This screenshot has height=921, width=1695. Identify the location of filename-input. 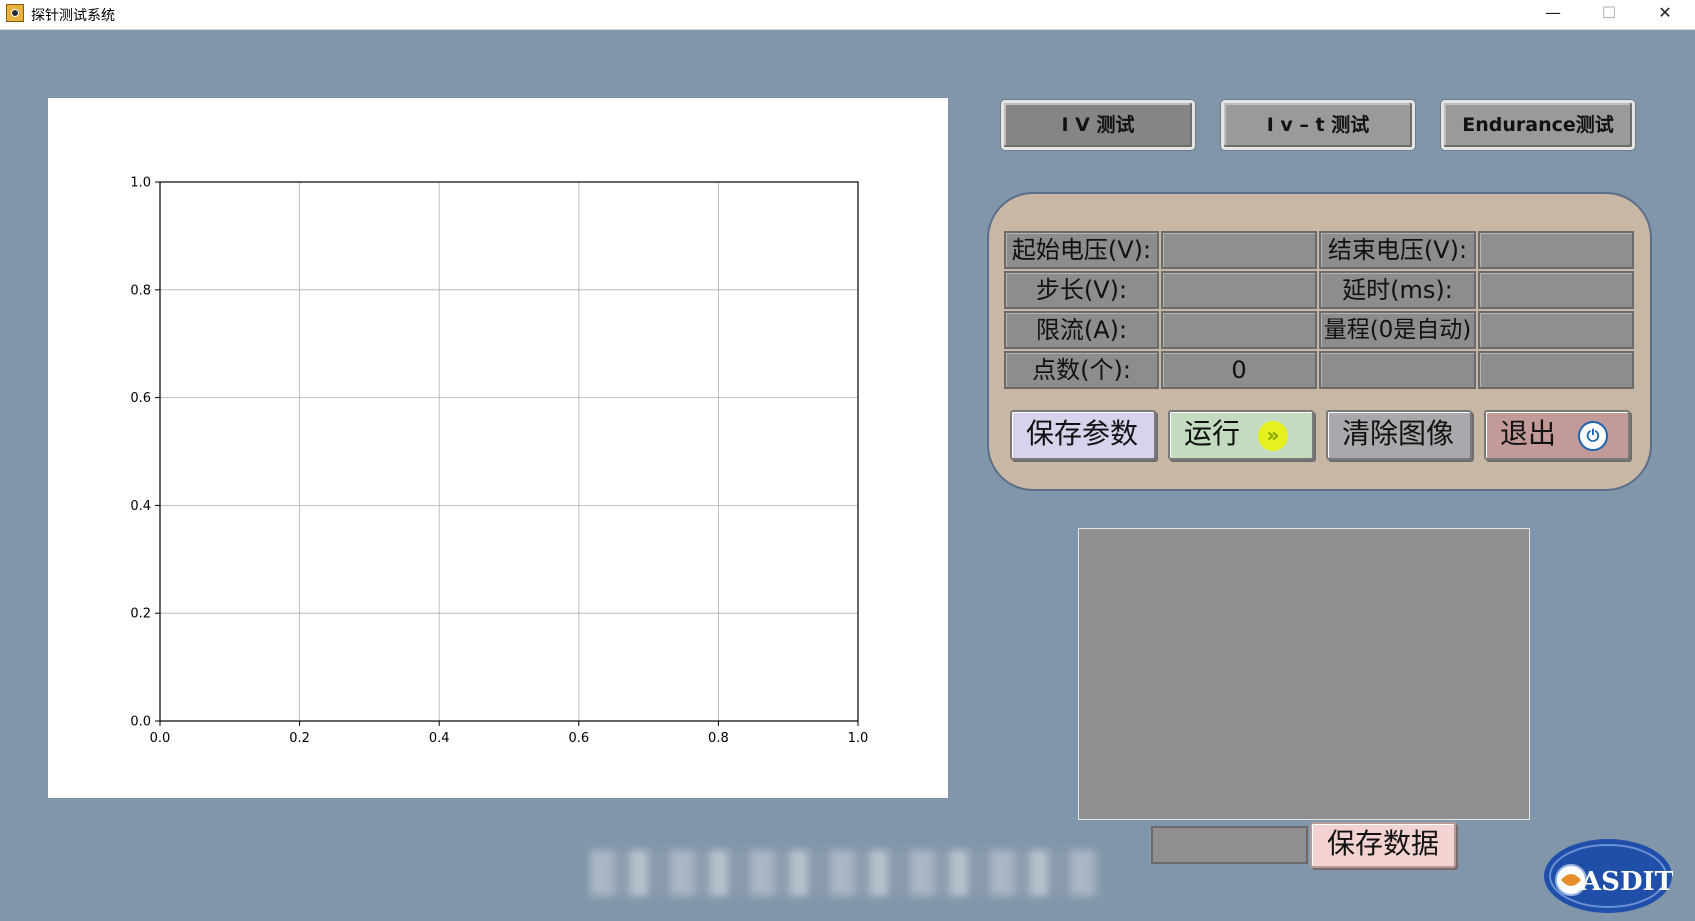
(1229, 845).